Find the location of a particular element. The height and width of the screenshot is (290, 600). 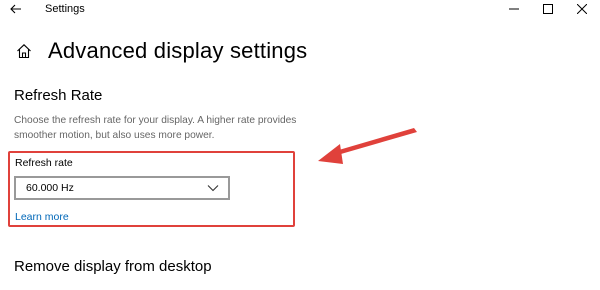

annotation-arrow-head is located at coordinates (330, 154).